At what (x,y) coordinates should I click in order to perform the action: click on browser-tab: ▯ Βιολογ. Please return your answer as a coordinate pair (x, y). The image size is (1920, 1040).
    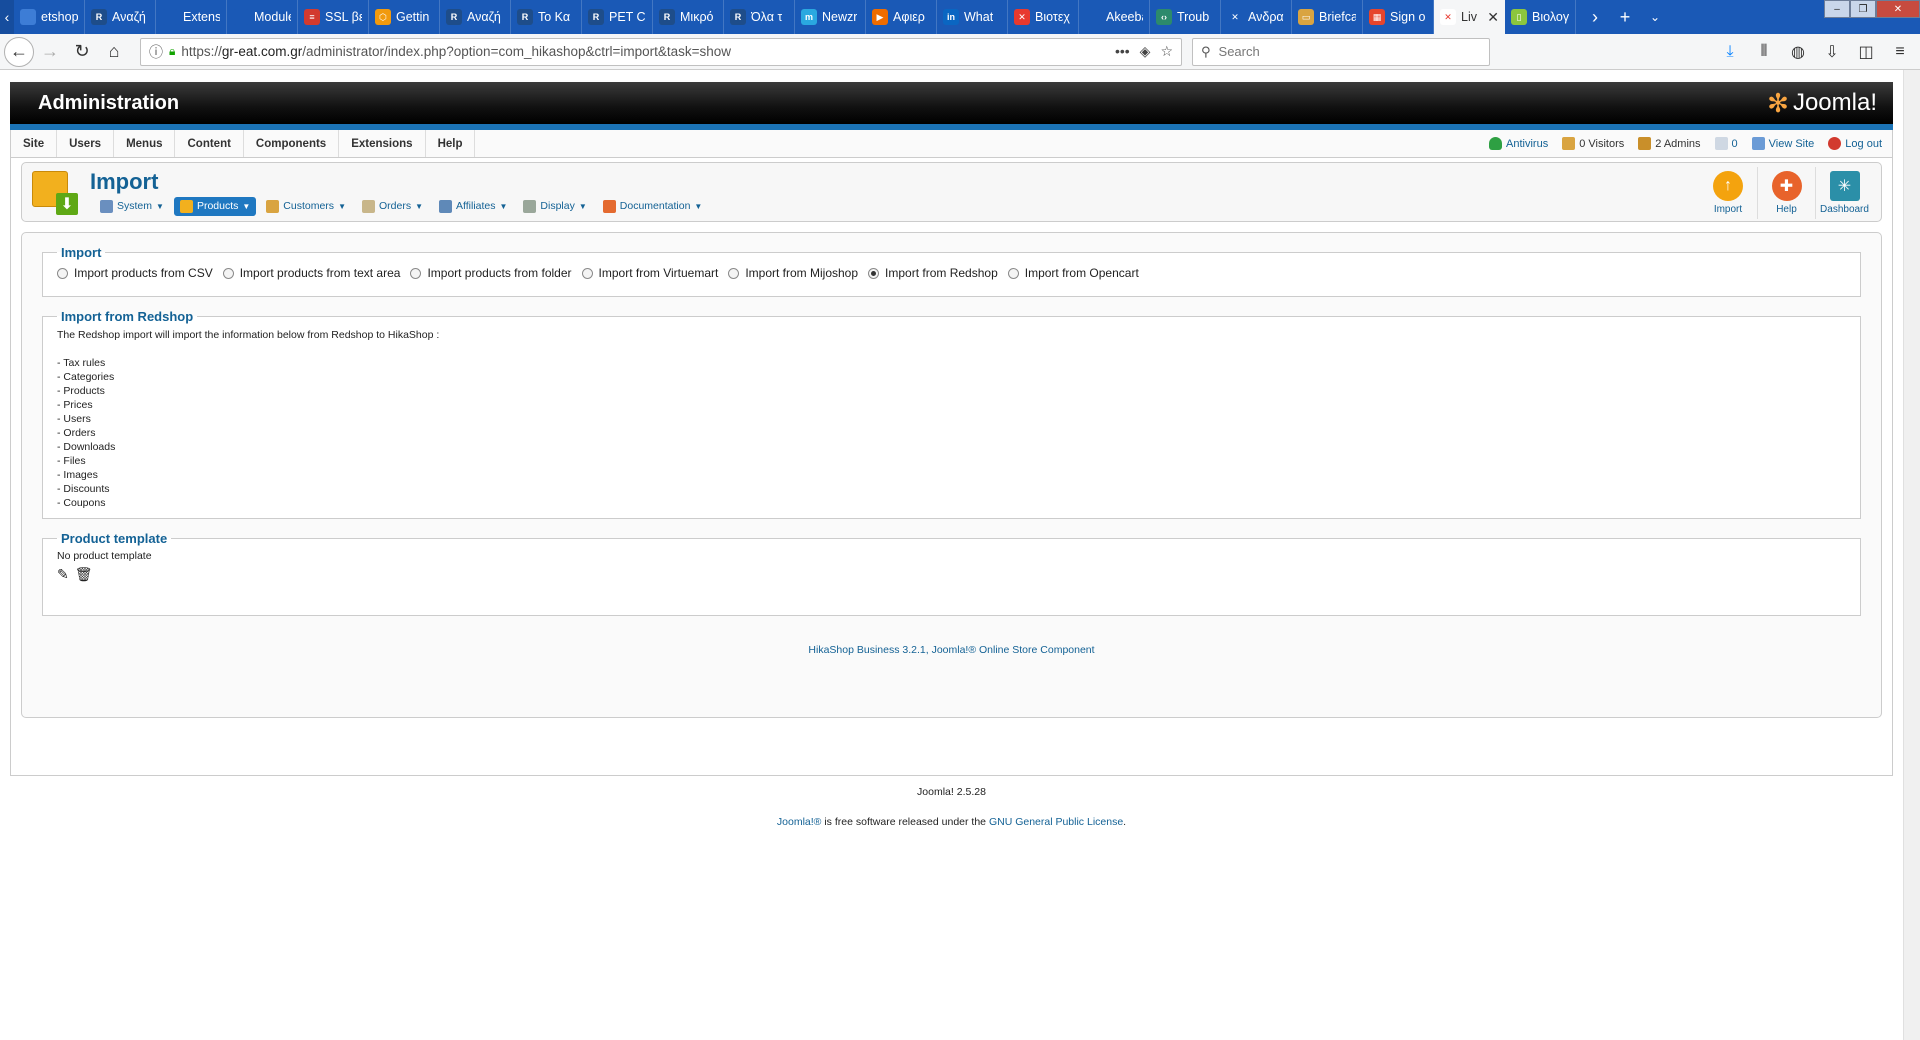
    Looking at the image, I should click on (1540, 17).